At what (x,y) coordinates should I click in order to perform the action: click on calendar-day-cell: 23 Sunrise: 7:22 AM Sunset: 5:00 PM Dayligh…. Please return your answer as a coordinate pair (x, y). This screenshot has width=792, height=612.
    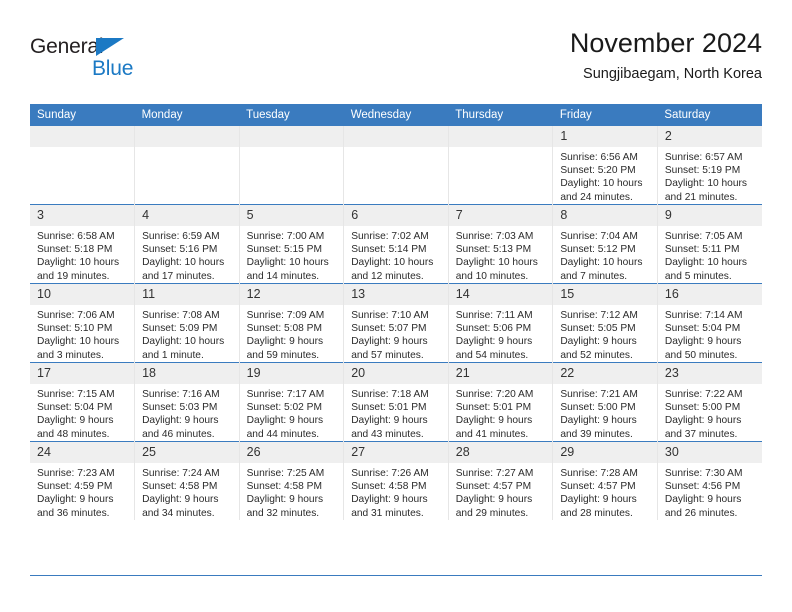
    Looking at the image, I should click on (709, 402).